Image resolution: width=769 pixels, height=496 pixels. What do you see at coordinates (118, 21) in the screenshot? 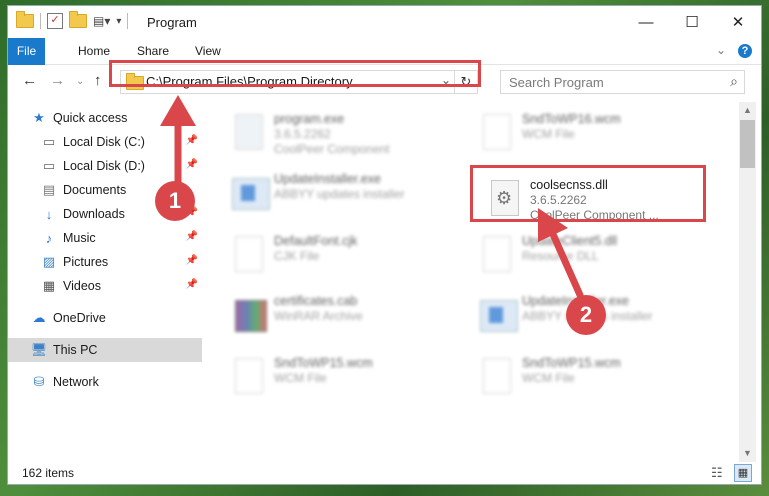
I see `customize-toolbar-icon: ▾` at bounding box center [118, 21].